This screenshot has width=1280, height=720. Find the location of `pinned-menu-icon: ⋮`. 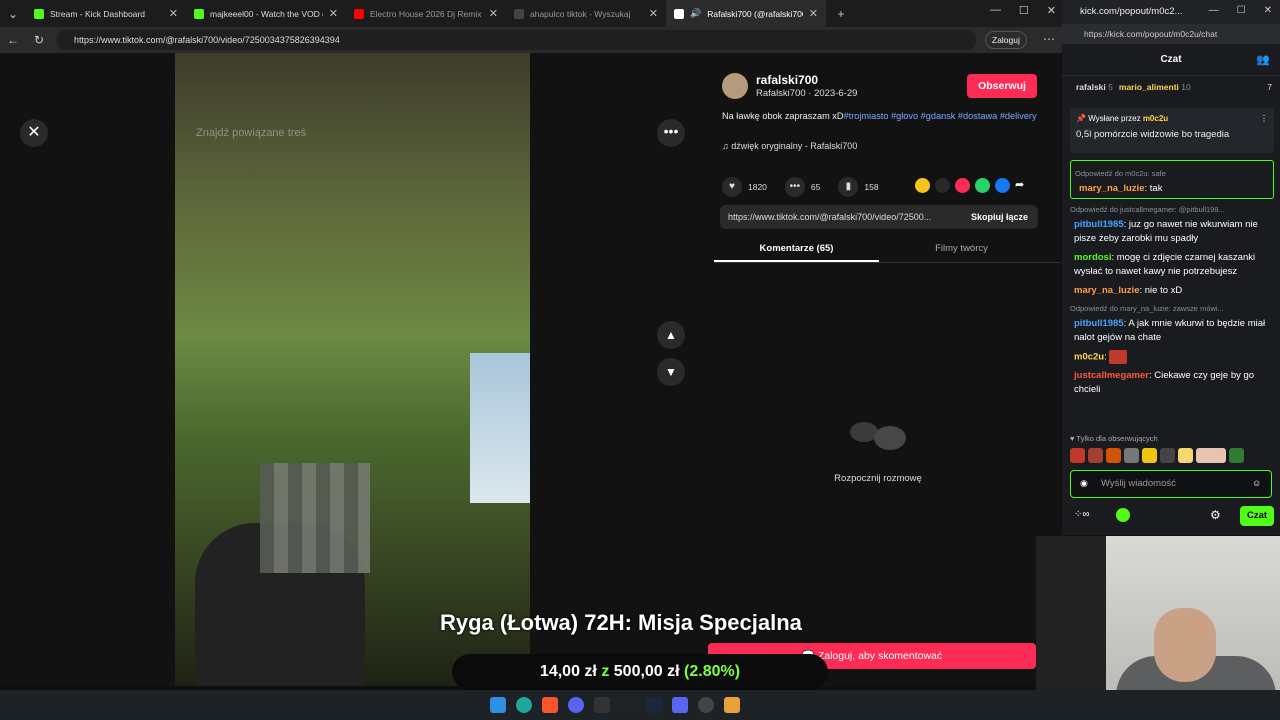

pinned-menu-icon: ⋮ is located at coordinates (1264, 118).